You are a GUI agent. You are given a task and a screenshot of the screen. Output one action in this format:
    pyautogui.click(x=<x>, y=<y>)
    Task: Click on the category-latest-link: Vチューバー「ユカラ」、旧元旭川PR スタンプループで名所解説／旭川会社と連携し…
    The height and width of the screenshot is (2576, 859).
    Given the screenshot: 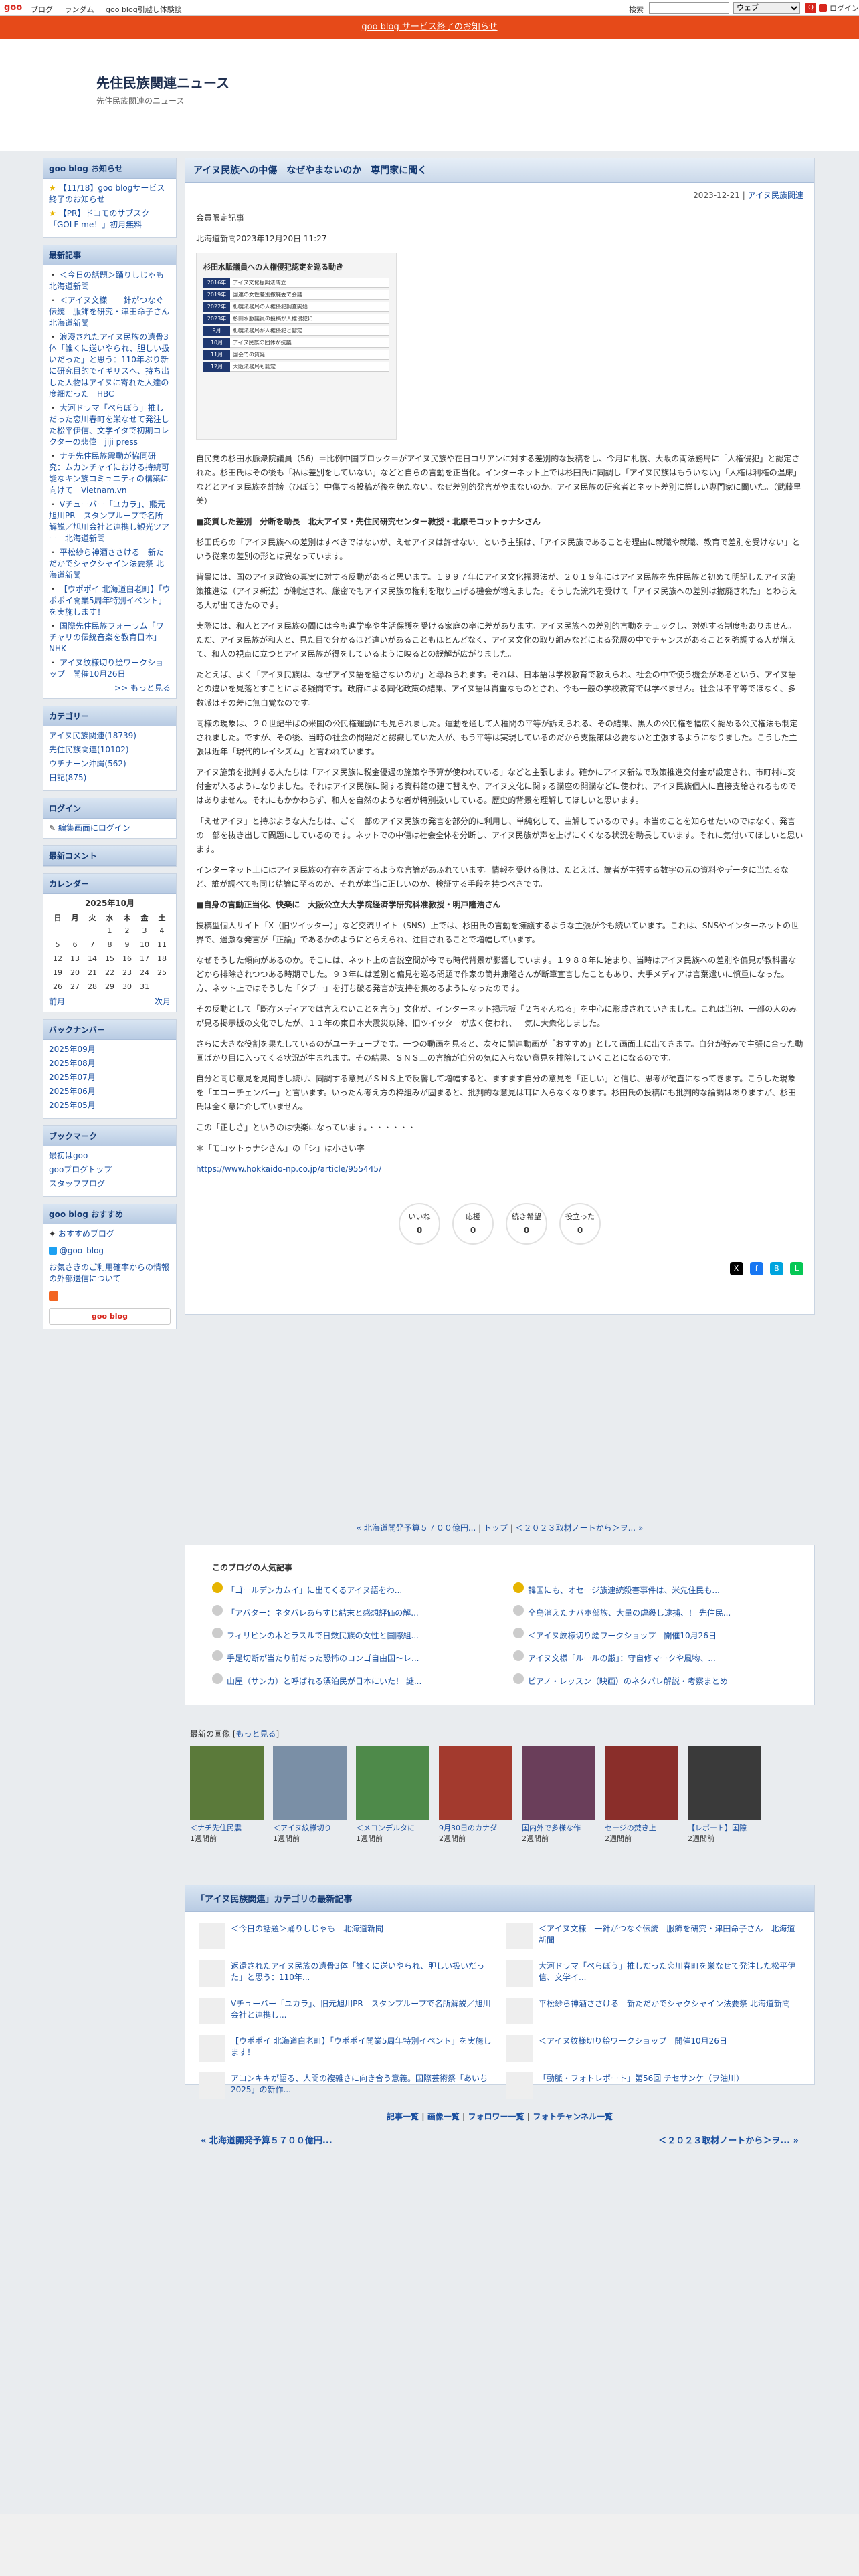 What is the action you would take?
    pyautogui.click(x=362, y=2009)
    